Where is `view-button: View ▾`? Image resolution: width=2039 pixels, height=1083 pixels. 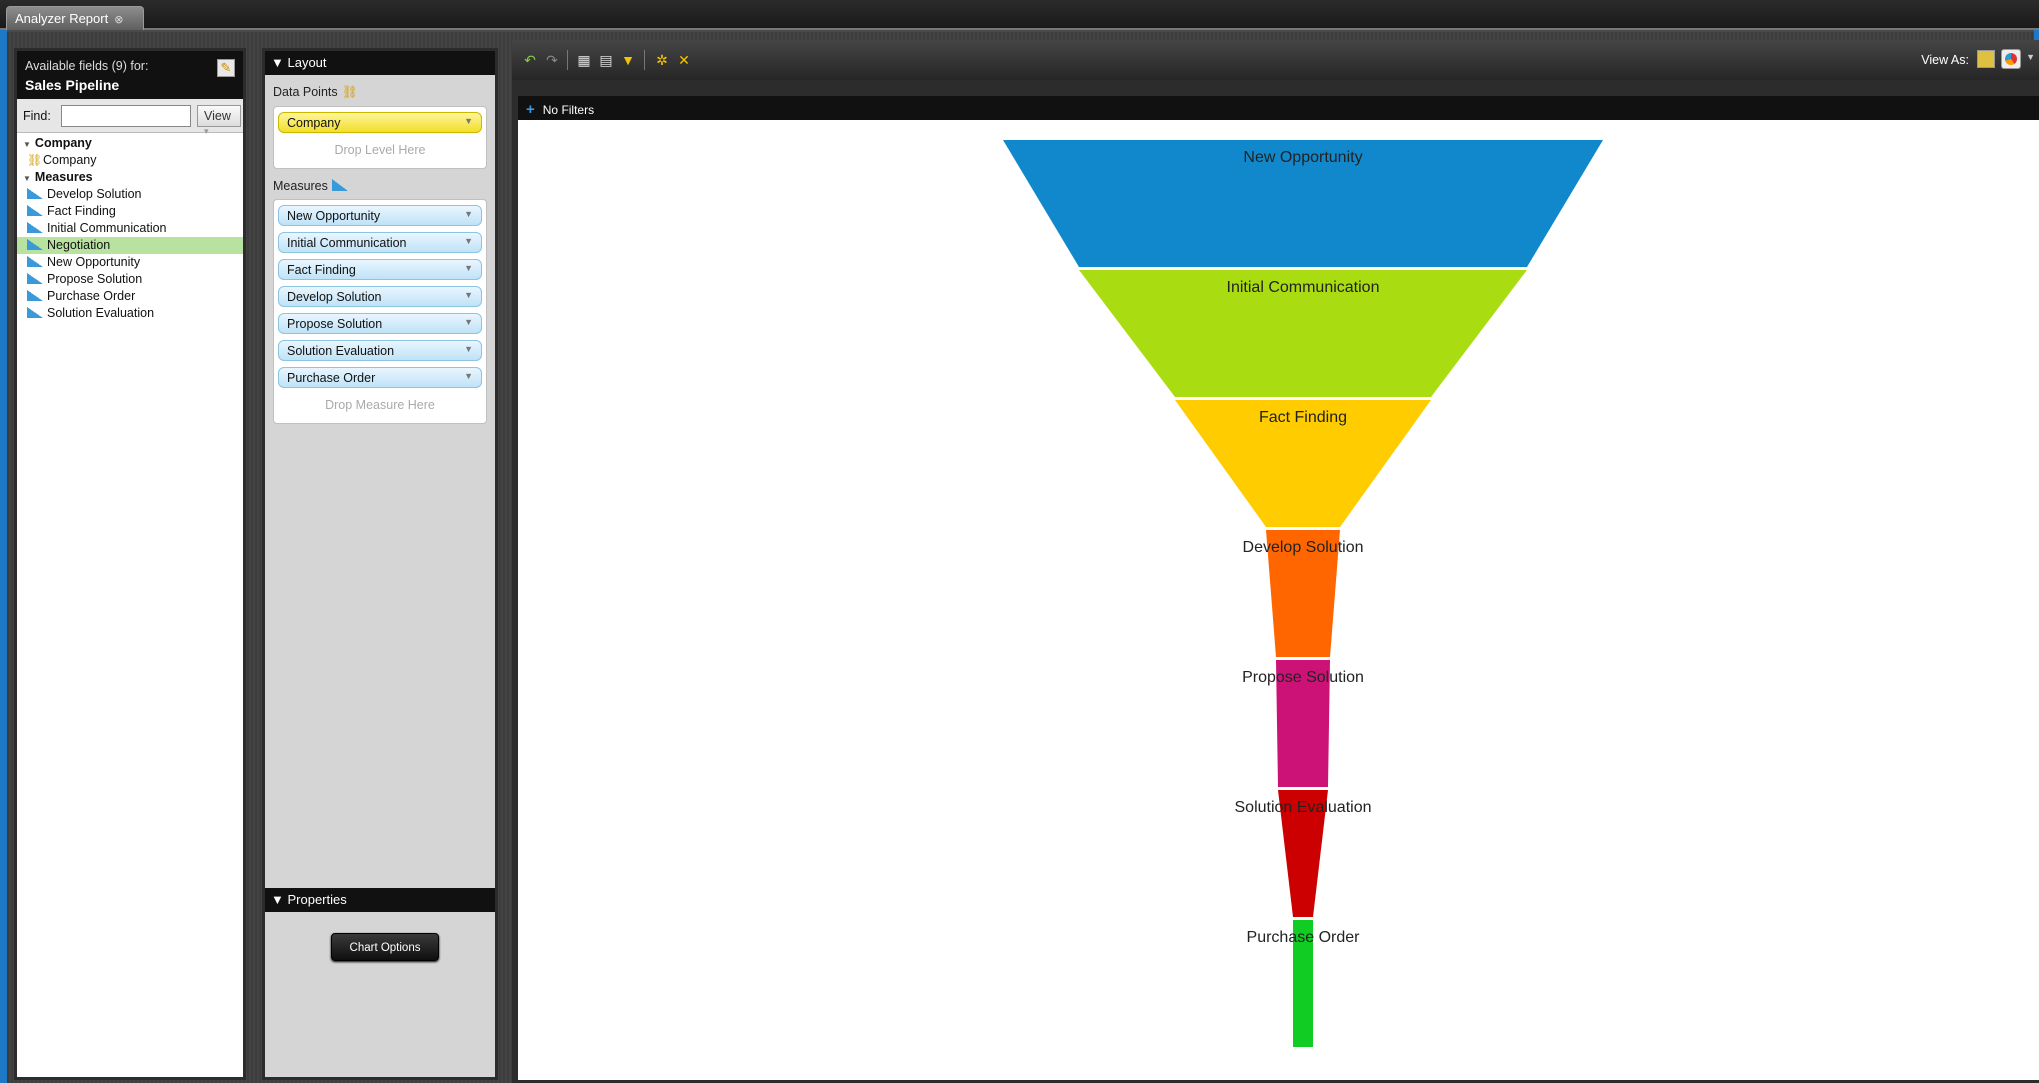
view-button: View ▾ is located at coordinates (219, 120).